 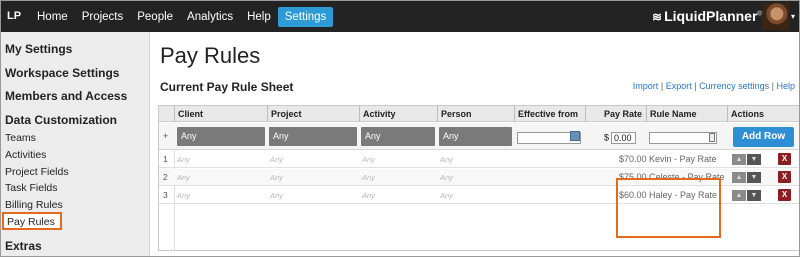 I want to click on add-row: + Any Any Any Any $0.00 Add Row, so click(x=479, y=136).